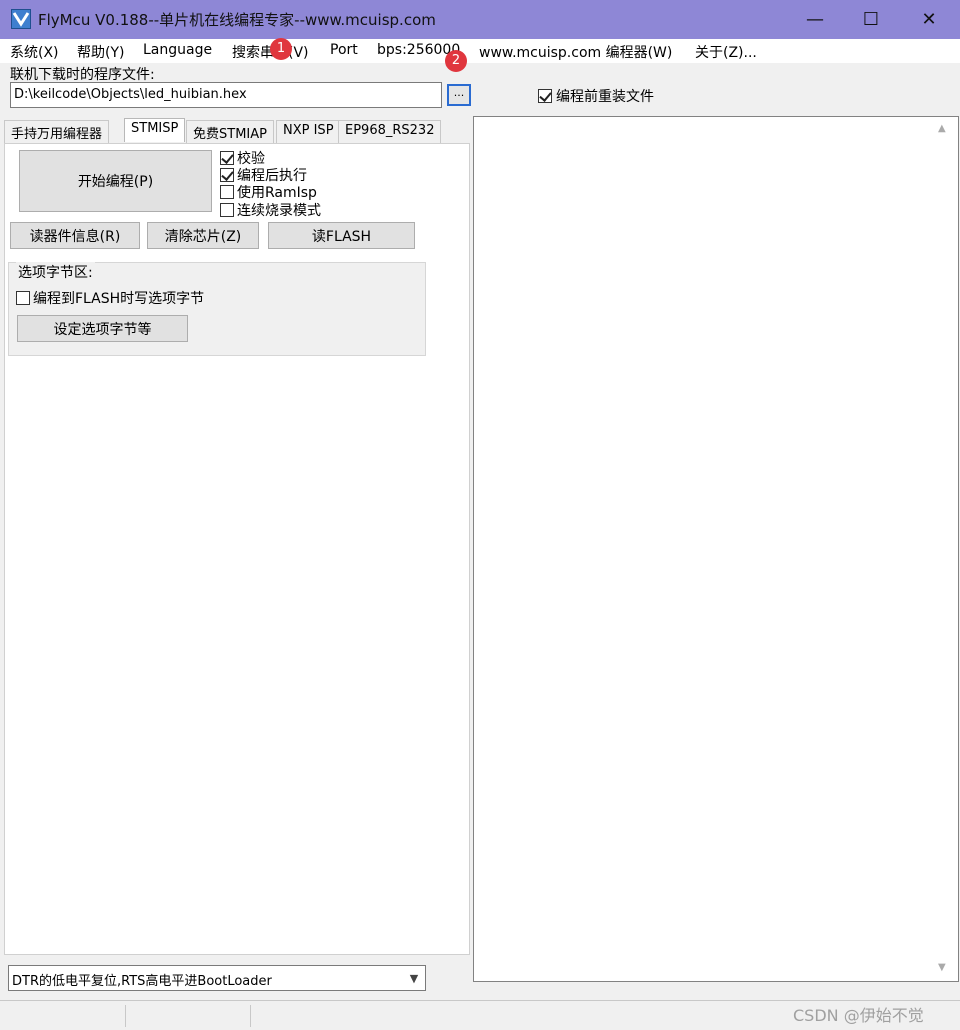 The width and height of the screenshot is (960, 1030). What do you see at coordinates (82, 75) in the screenshot?
I see `file-label: 联机下载时的程序文件:` at bounding box center [82, 75].